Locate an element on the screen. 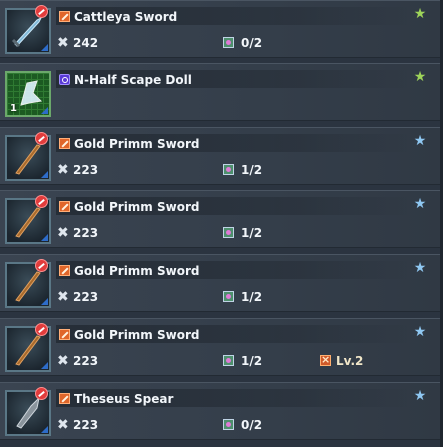  doll-type-icon is located at coordinates (64, 79).